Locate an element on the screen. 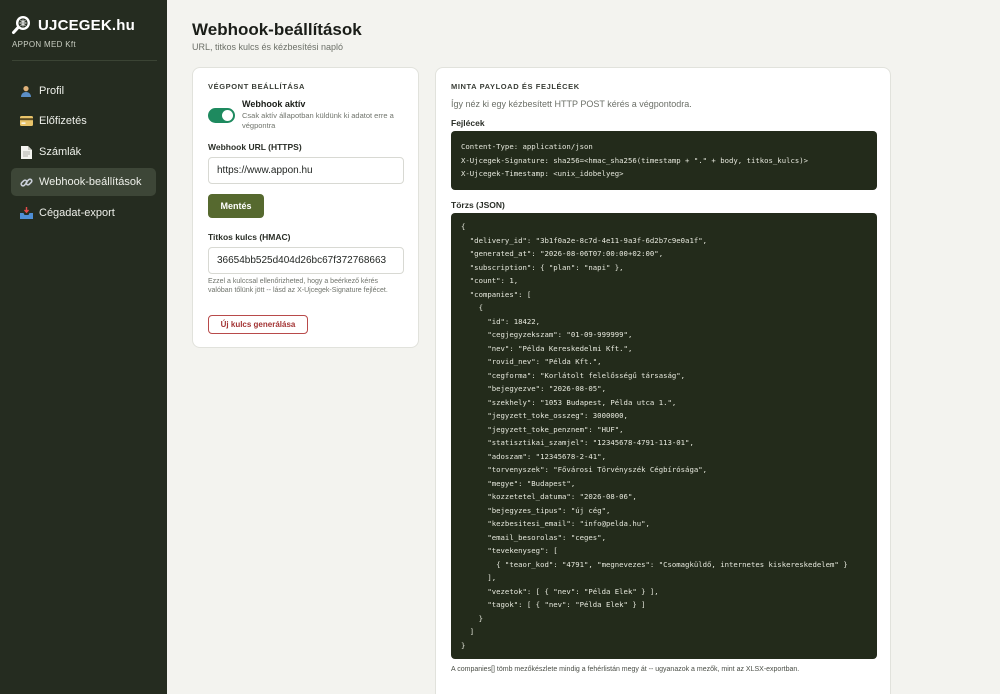  credit-card-icon is located at coordinates (26, 121).